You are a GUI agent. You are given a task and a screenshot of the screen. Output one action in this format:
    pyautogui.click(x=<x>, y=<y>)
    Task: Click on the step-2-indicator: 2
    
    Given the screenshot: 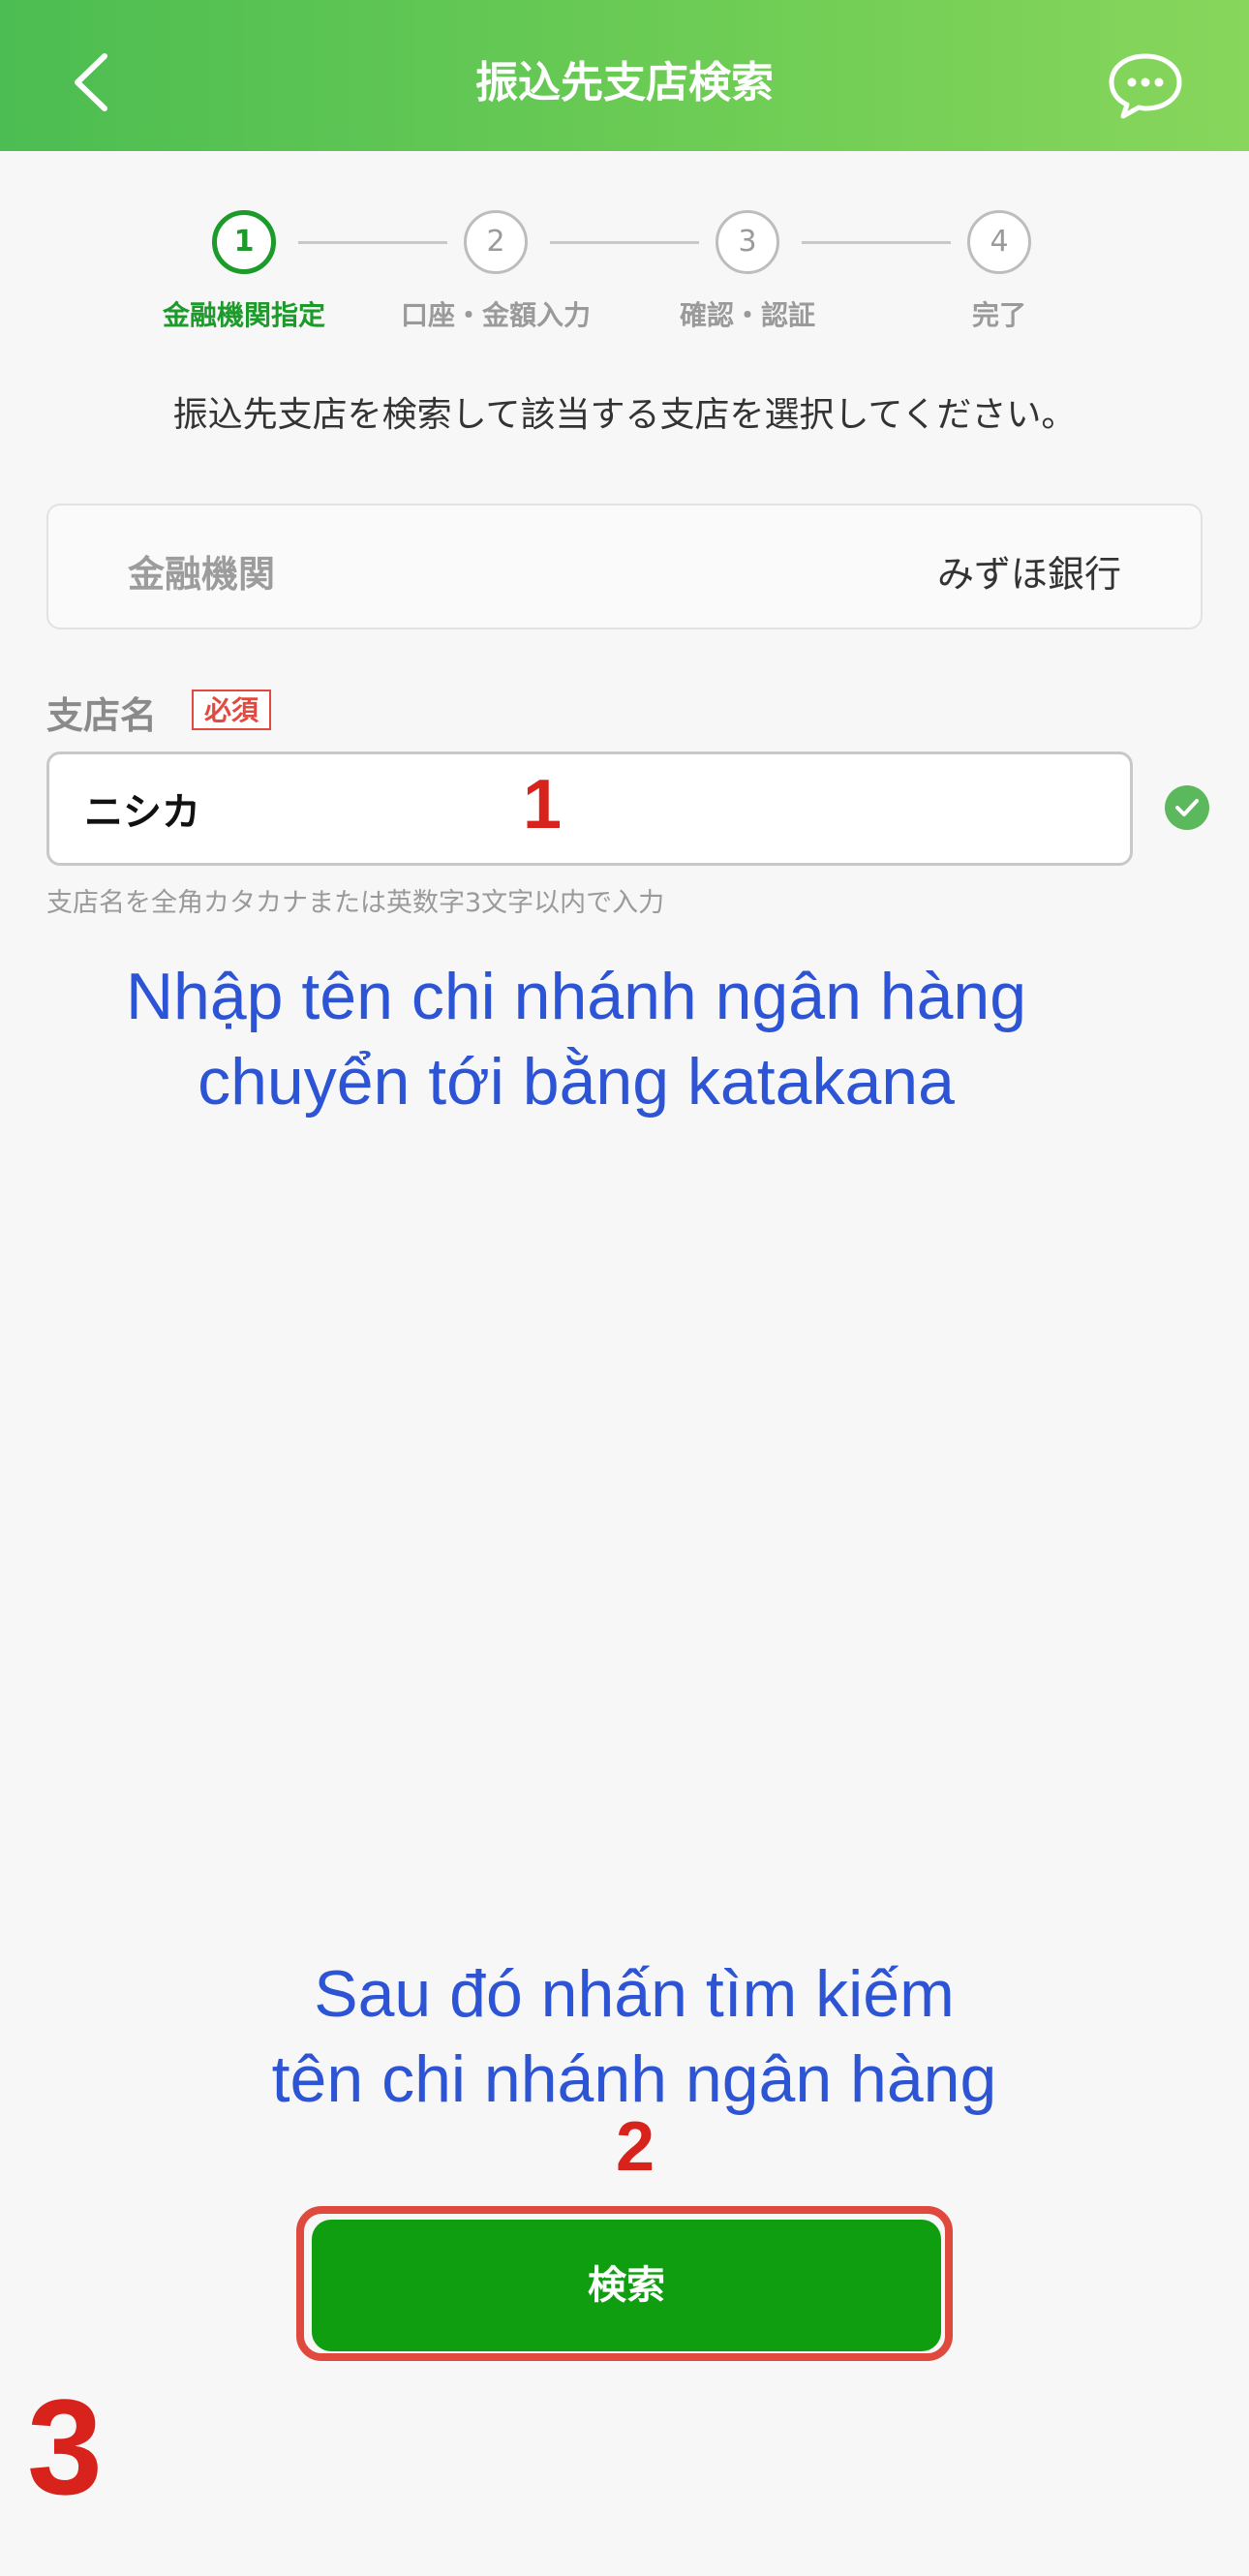 What is the action you would take?
    pyautogui.click(x=496, y=242)
    